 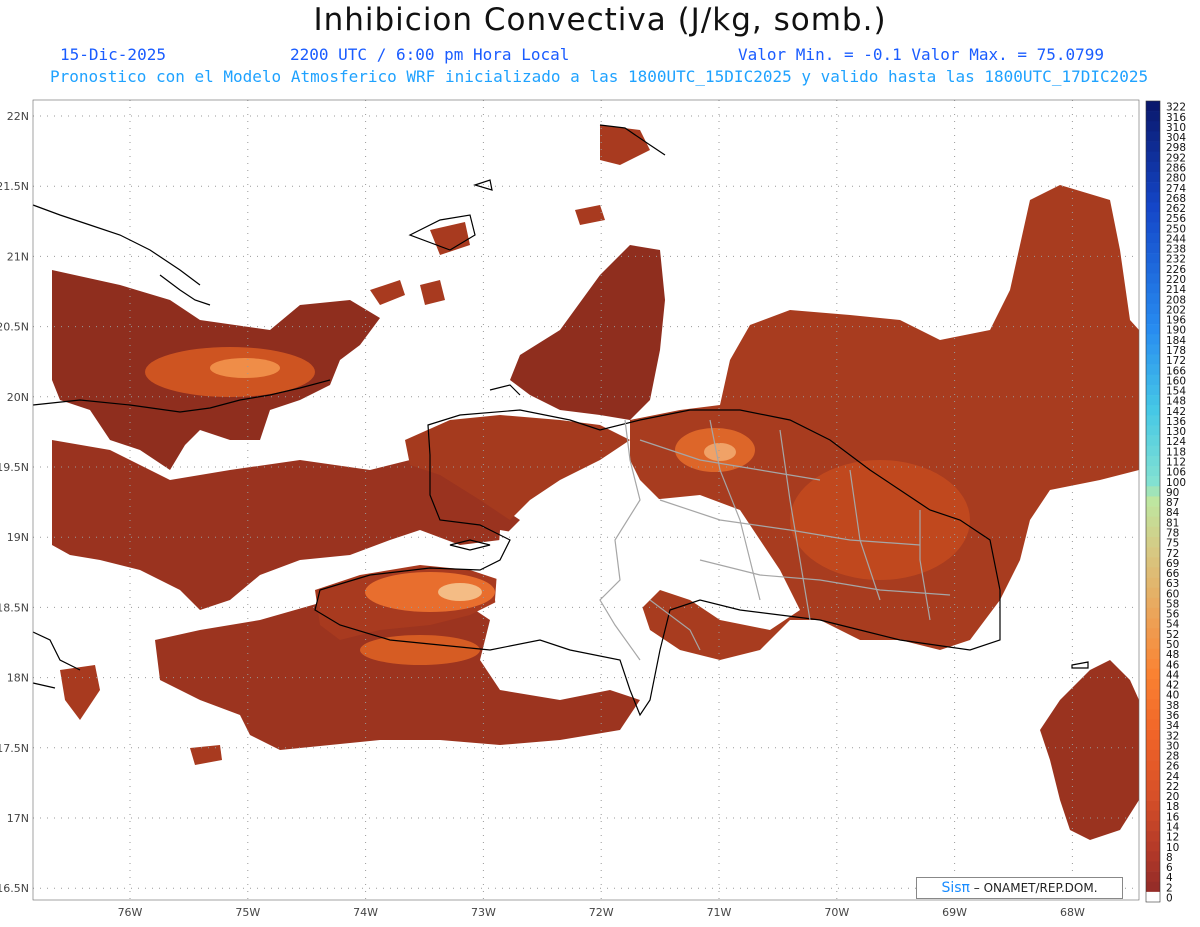 What do you see at coordinates (1072, 912) in the screenshot?
I see `lon-tick-label: 68W` at bounding box center [1072, 912].